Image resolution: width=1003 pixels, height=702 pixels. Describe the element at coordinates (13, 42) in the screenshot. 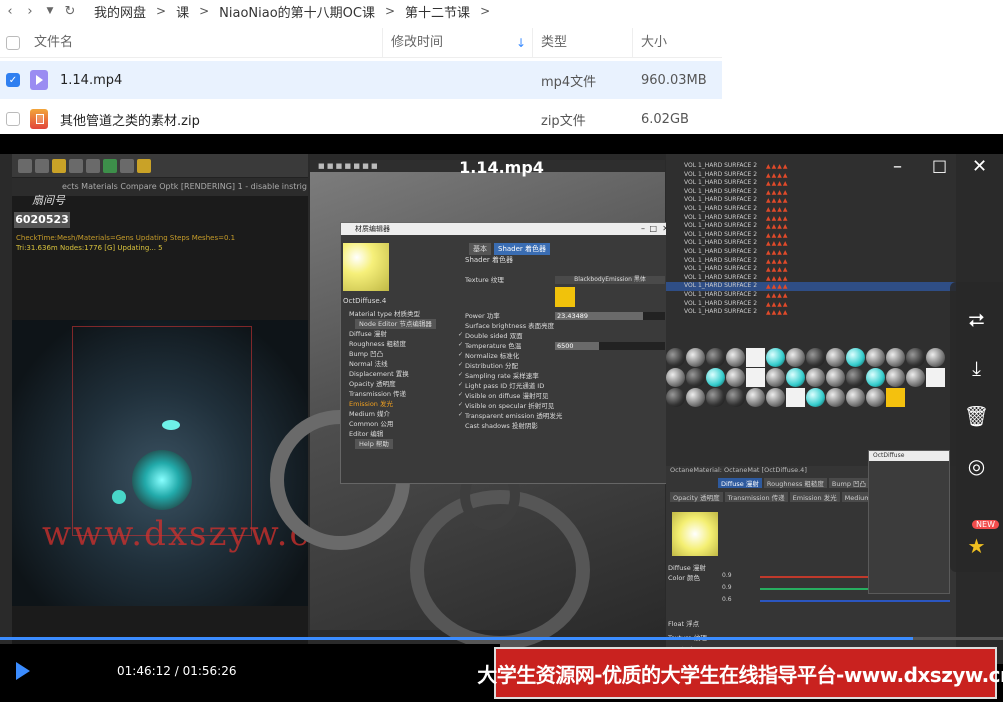

I see `select-all-checkbox` at that location.